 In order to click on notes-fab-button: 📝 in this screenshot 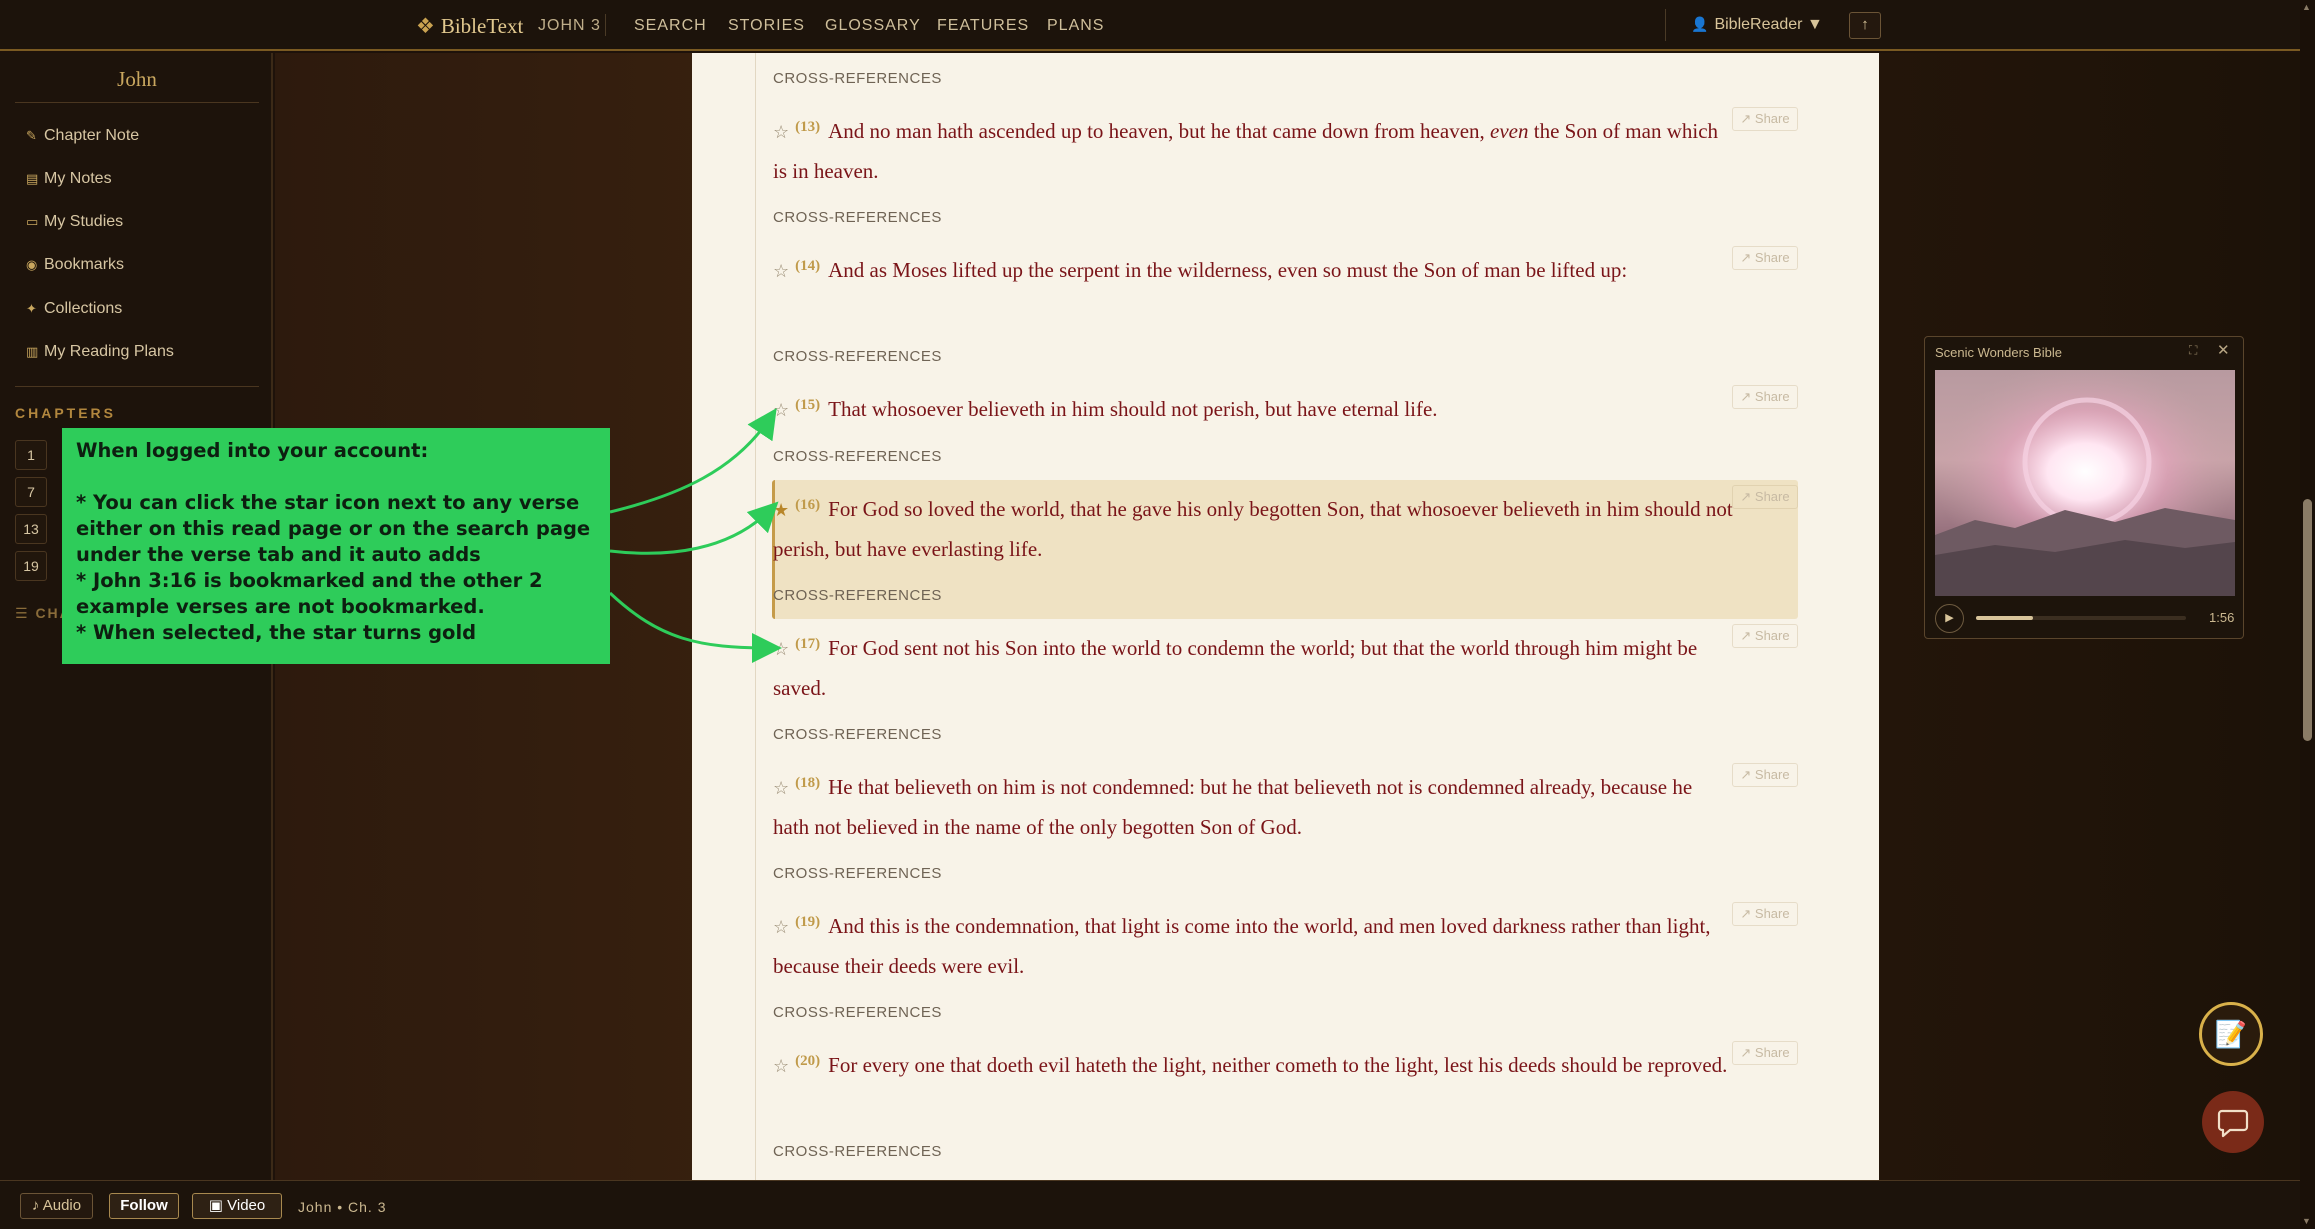, I will do `click(2231, 1034)`.